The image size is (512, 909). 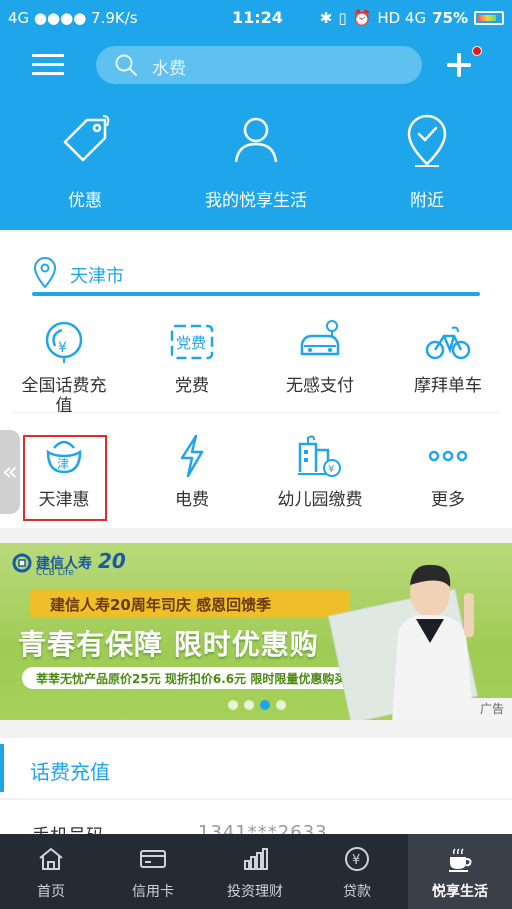 I want to click on service-label: 电费, so click(x=192, y=500).